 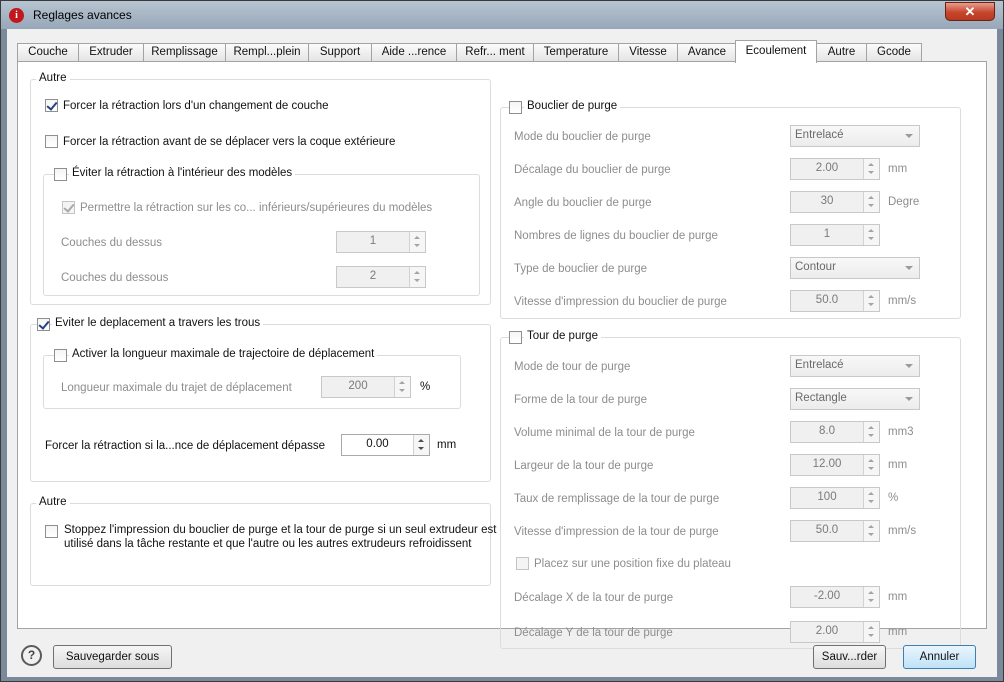 What do you see at coordinates (855, 399) in the screenshot?
I see `tower-shape-dropdown: Rectangle` at bounding box center [855, 399].